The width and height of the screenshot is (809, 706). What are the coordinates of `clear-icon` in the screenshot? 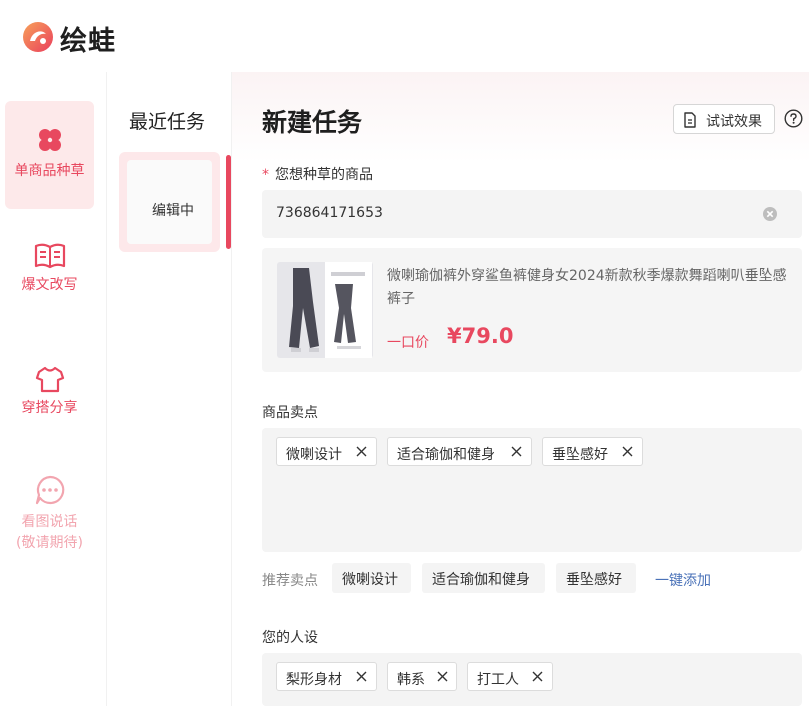 It's located at (770, 214).